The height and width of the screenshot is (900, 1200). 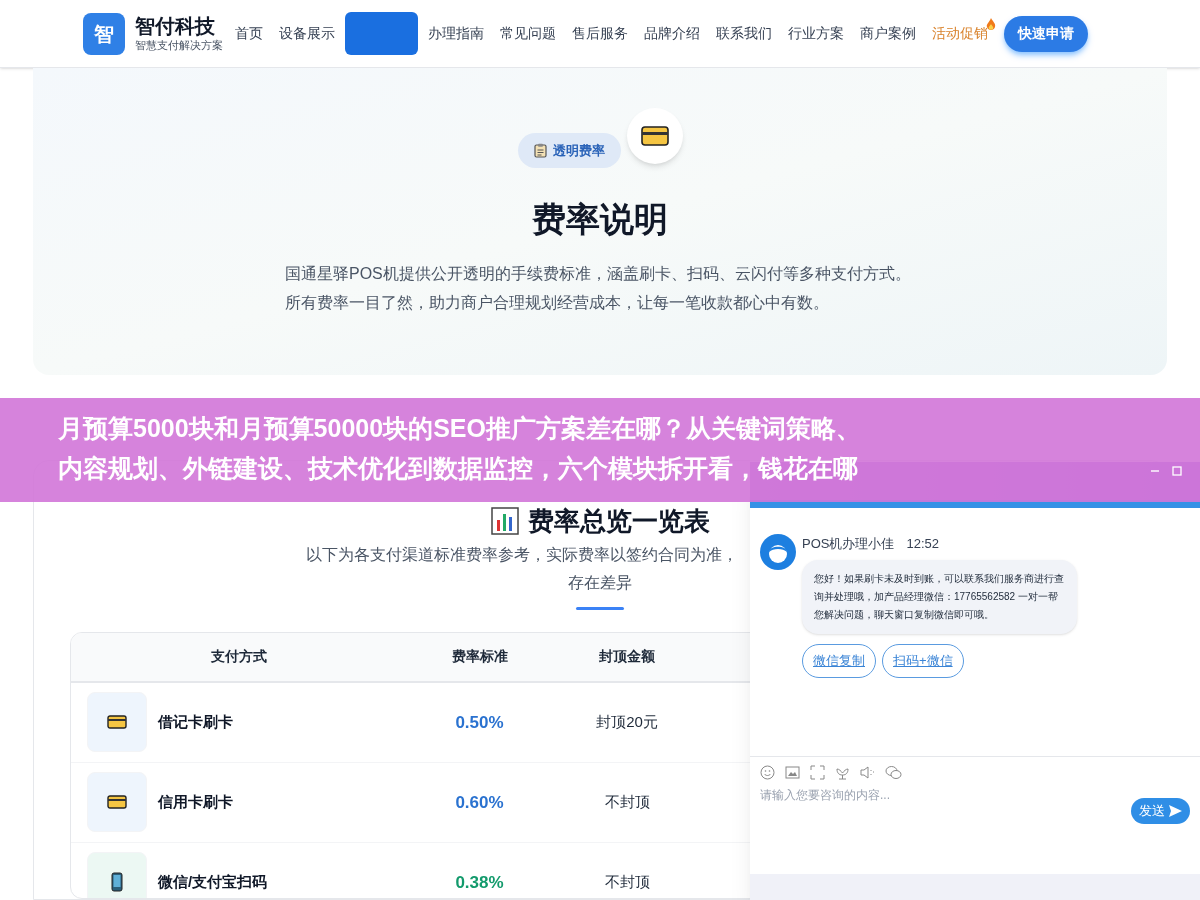 I want to click on hero-title: 费率说明, so click(x=600, y=219).